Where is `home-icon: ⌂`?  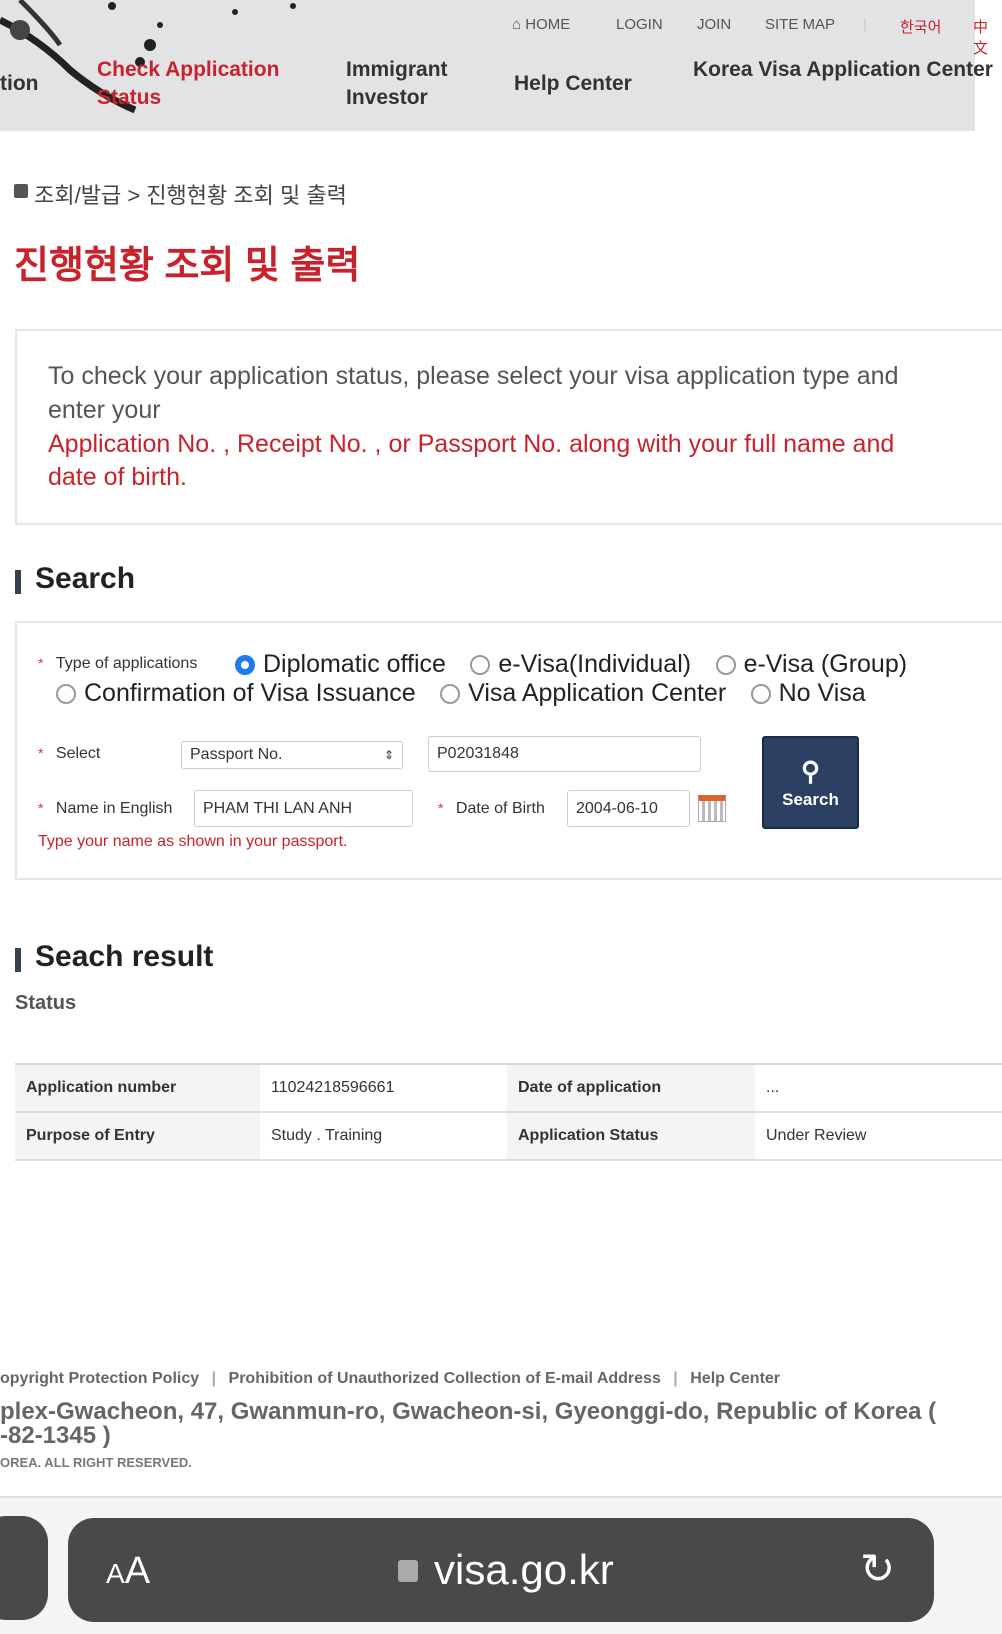
home-icon: ⌂ is located at coordinates (517, 24).